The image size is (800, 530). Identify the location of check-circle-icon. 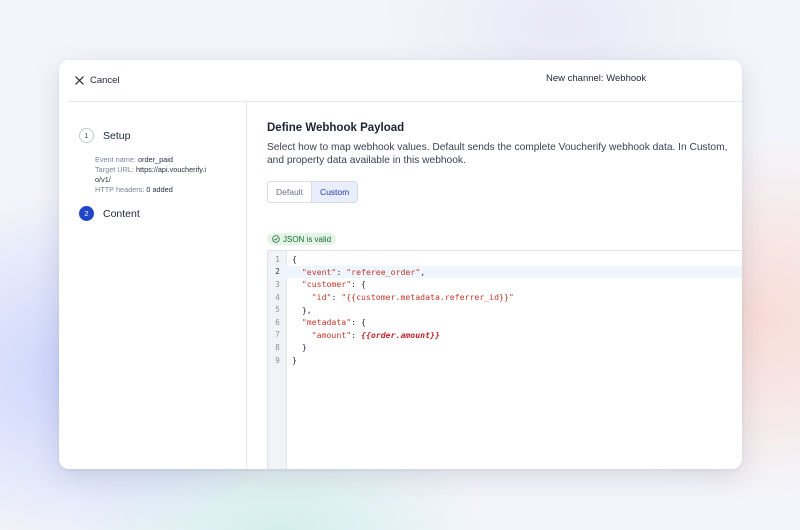
(276, 239).